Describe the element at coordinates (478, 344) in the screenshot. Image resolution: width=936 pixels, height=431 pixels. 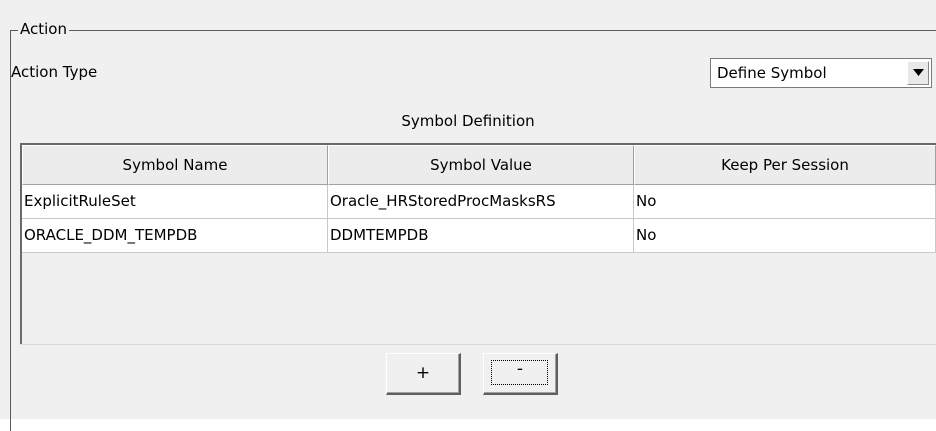
I see `table-bottom-divider` at that location.